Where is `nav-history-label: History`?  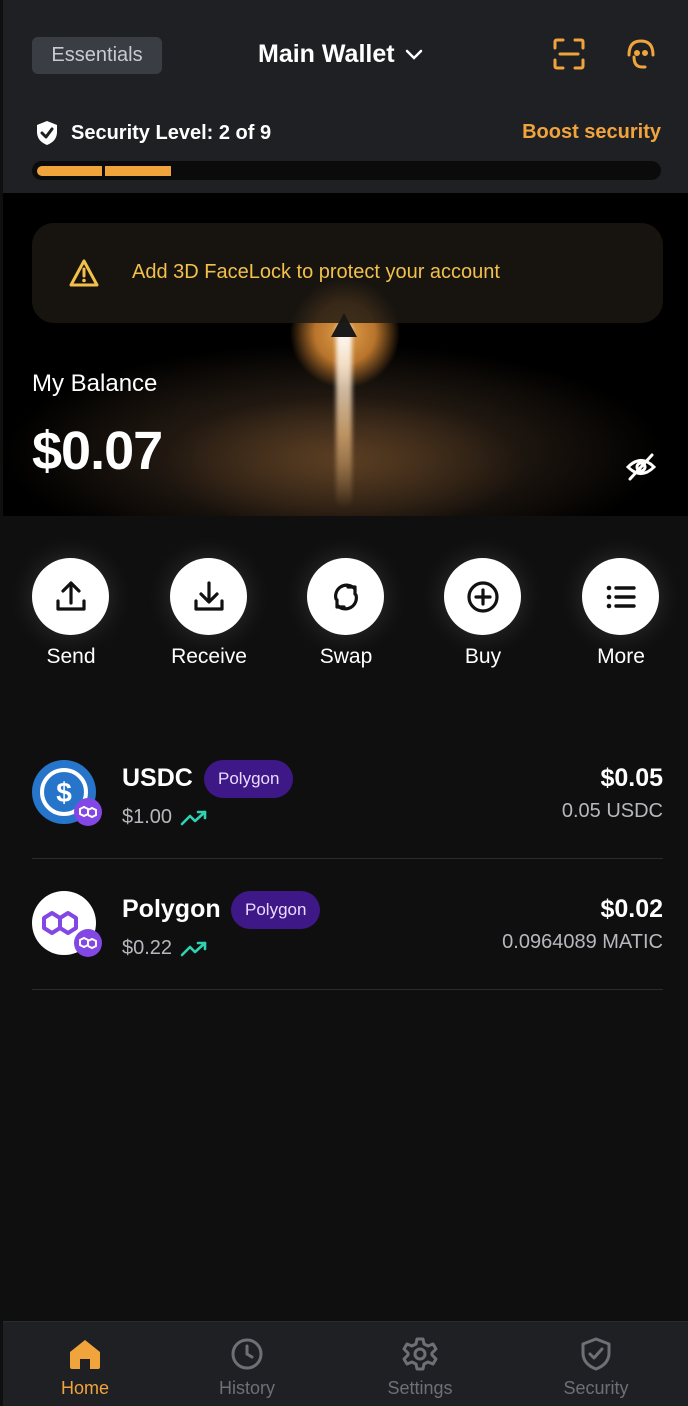 nav-history-label: History is located at coordinates (246, 1388).